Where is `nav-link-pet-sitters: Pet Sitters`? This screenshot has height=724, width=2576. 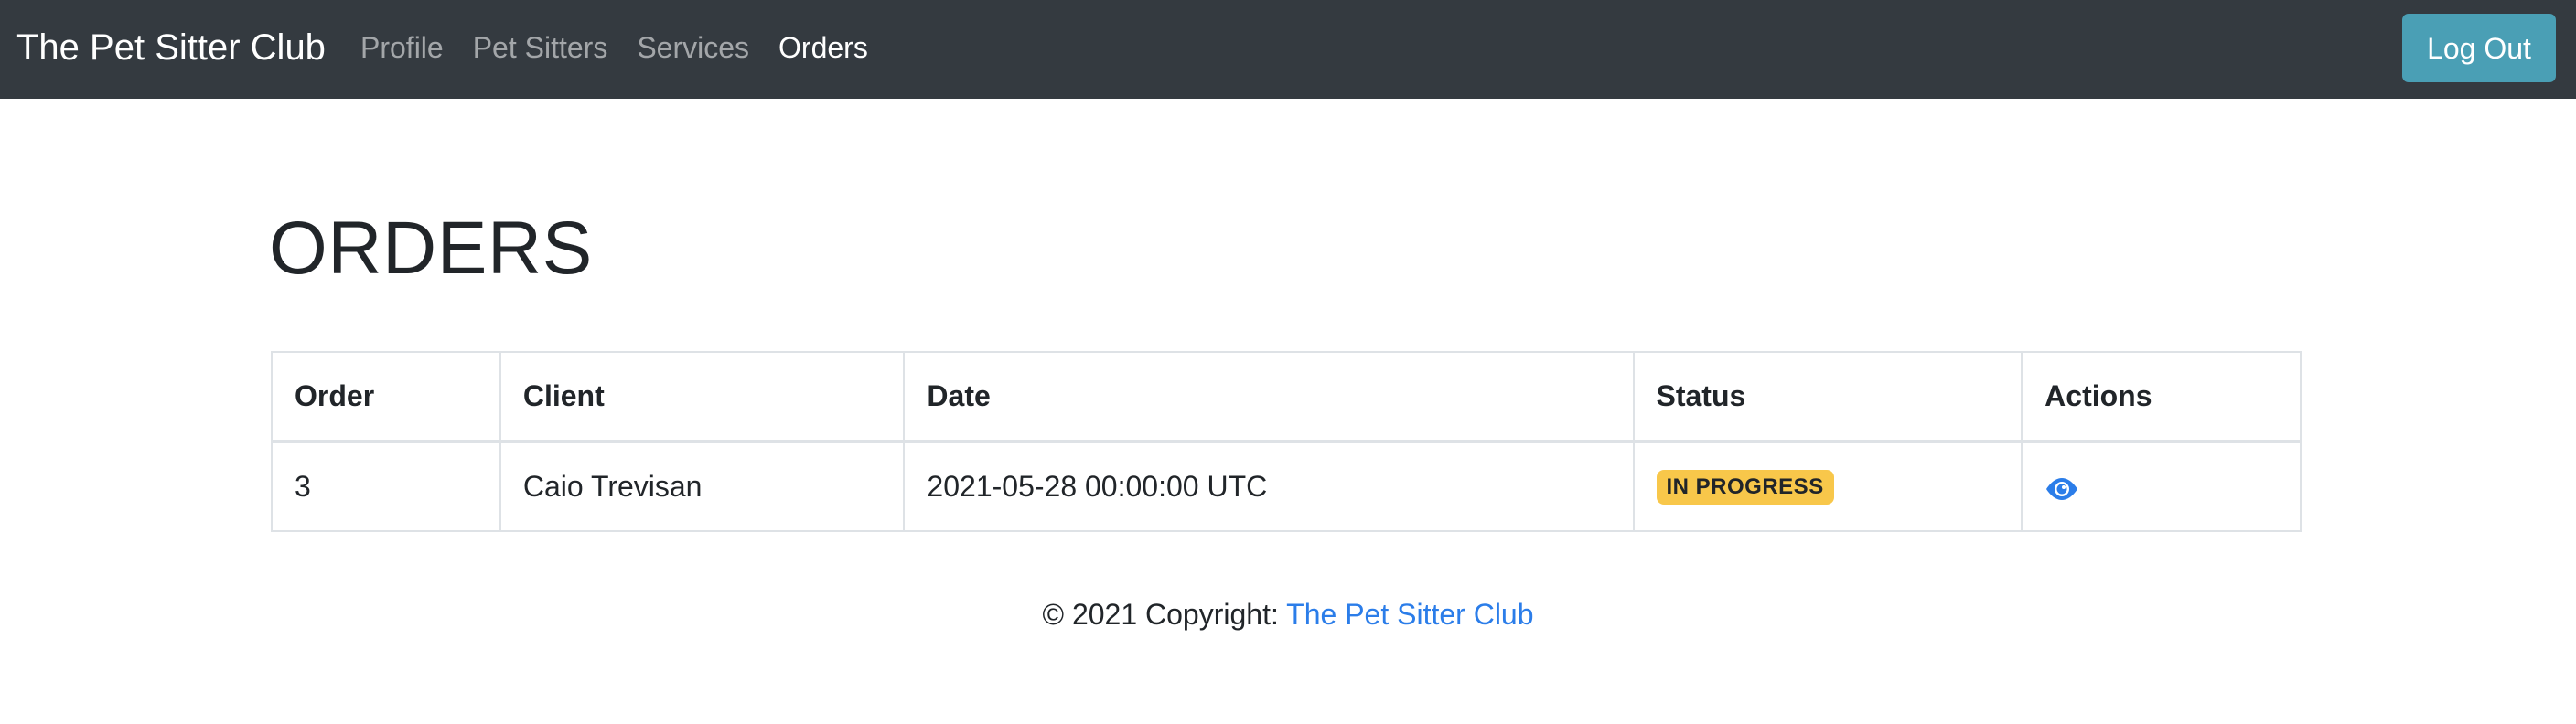
nav-link-pet-sitters: Pet Sitters is located at coordinates (540, 48).